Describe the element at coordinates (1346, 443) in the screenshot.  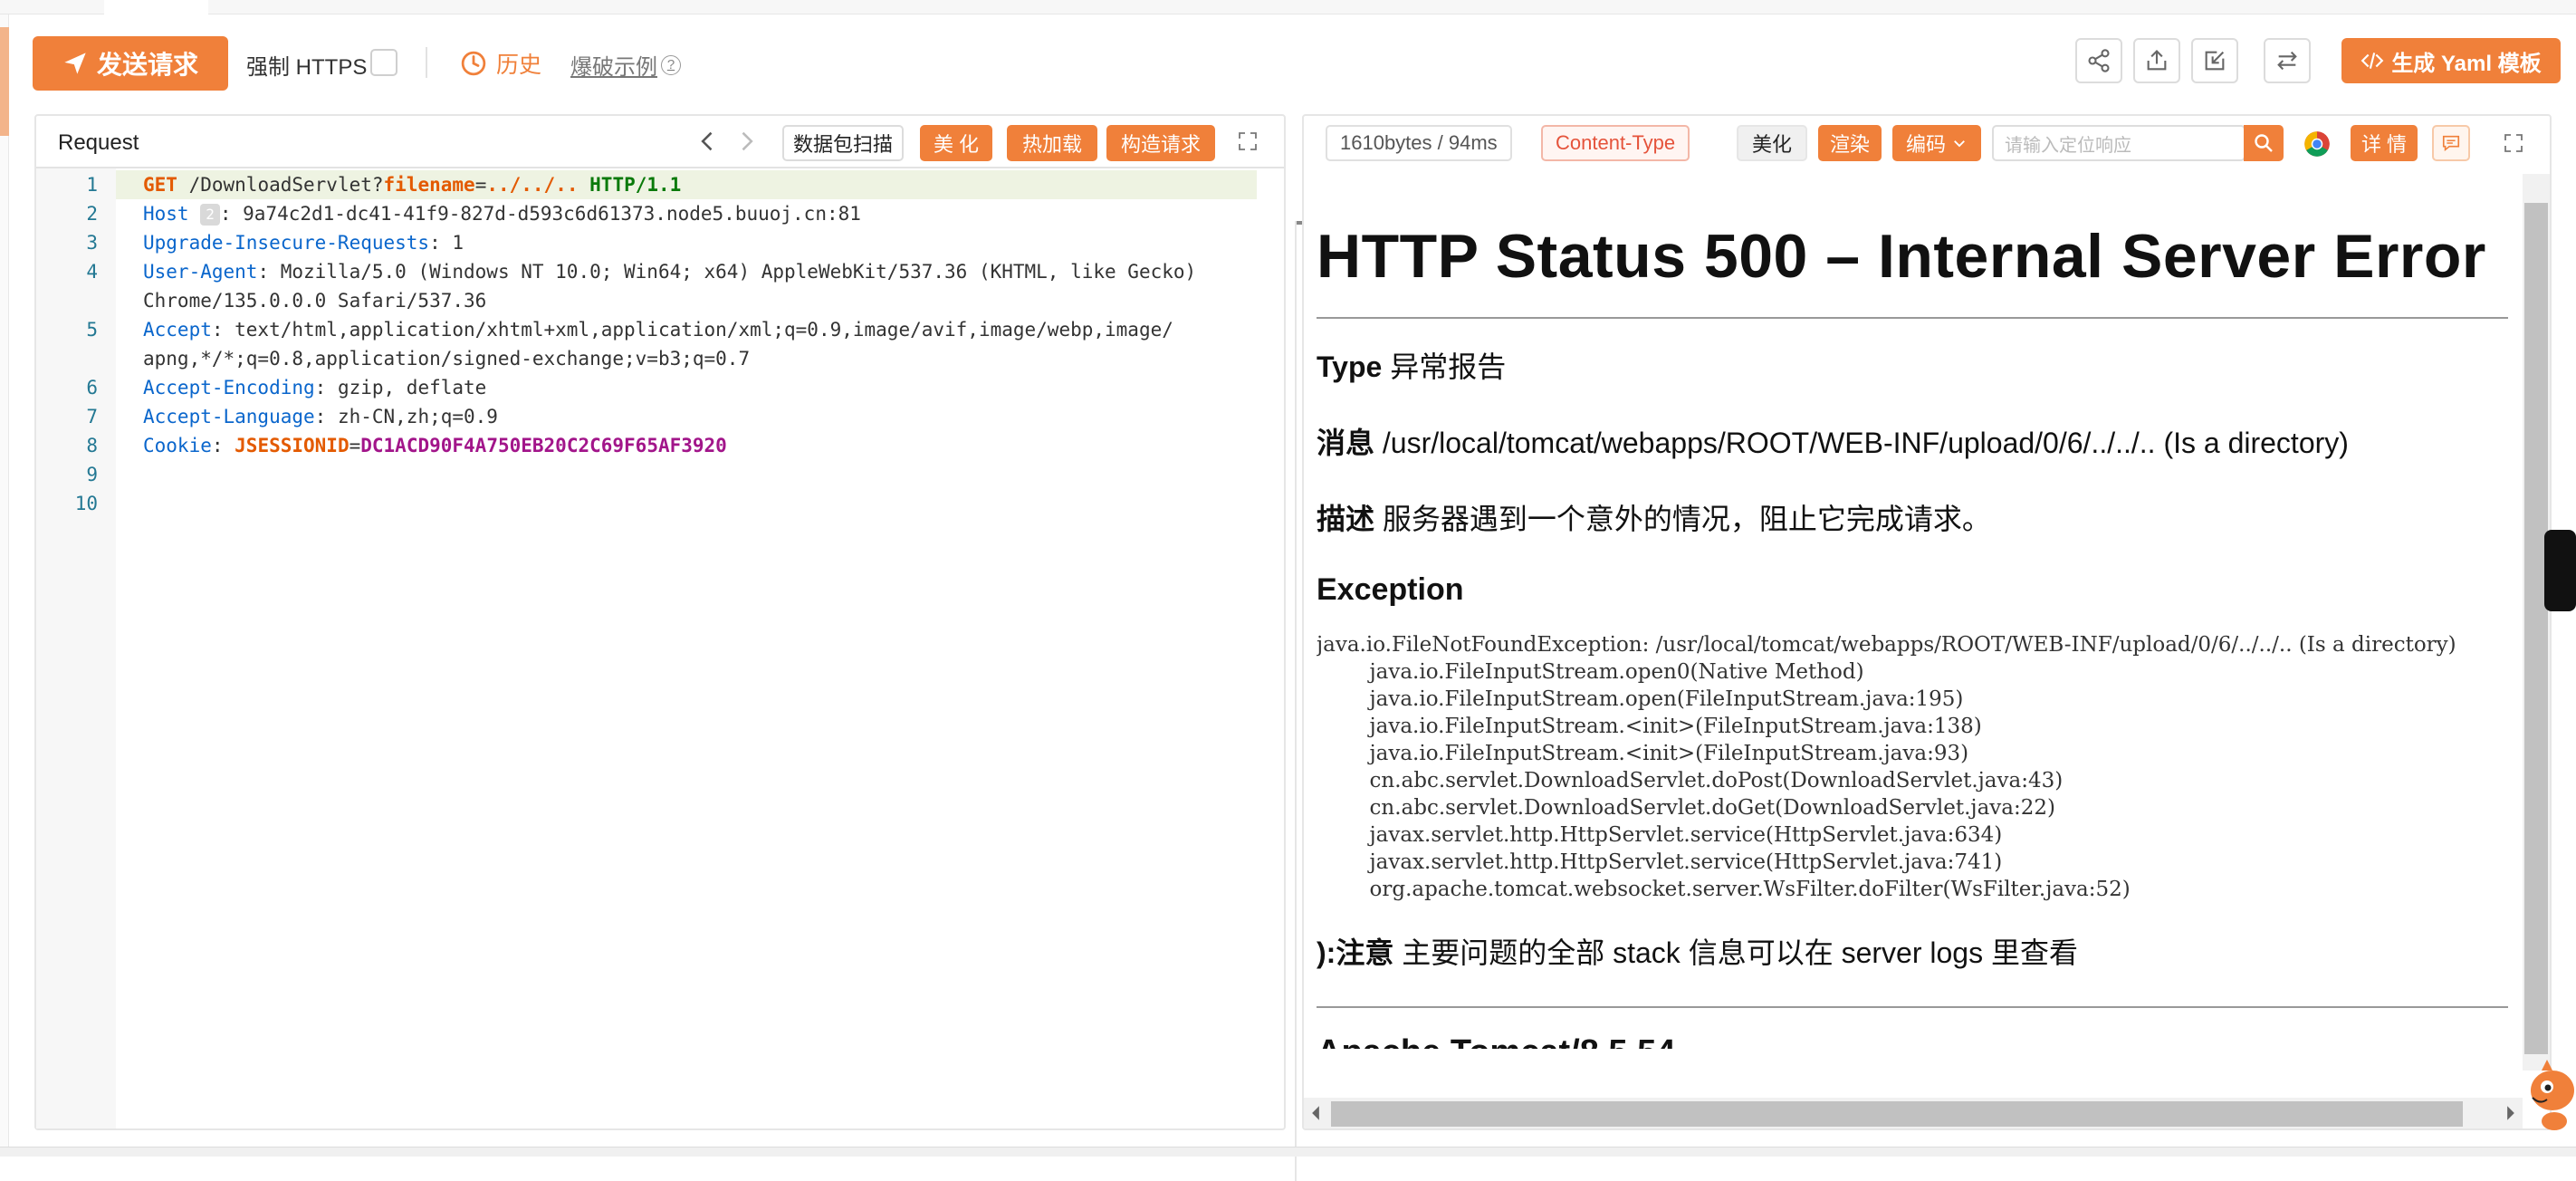
I see `message-label: 消息` at that location.